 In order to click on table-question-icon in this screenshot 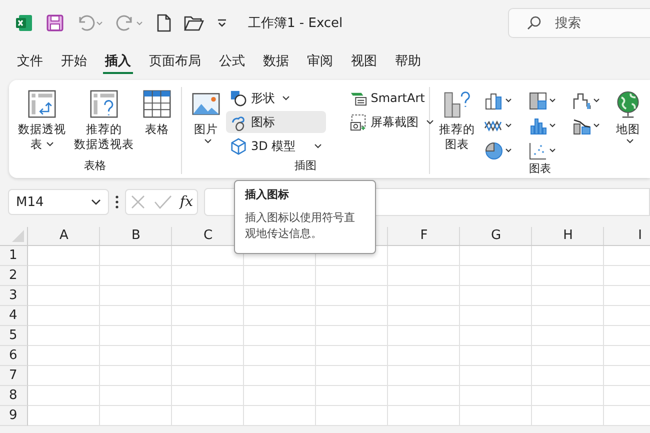, I will do `click(104, 104)`.